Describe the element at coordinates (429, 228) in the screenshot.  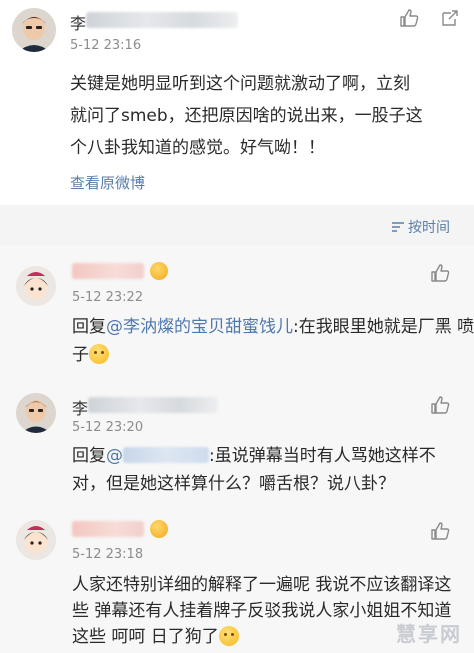
I see `sort-label: 按时间` at that location.